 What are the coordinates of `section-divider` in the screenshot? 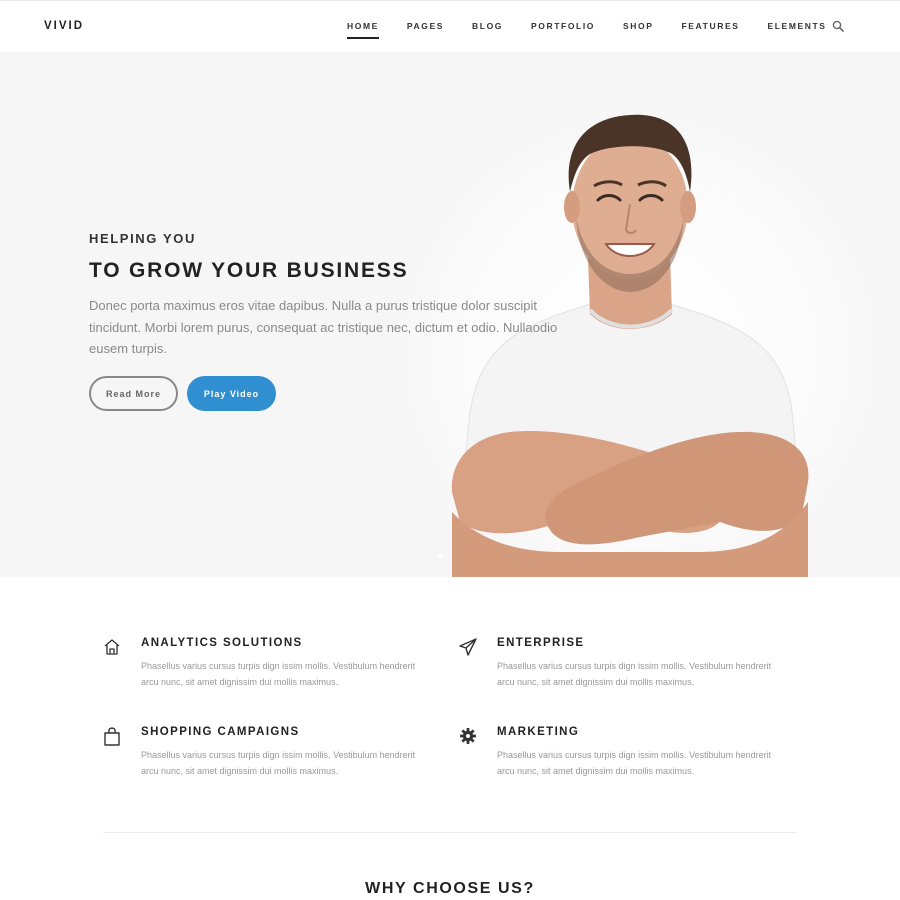 It's located at (450, 832).